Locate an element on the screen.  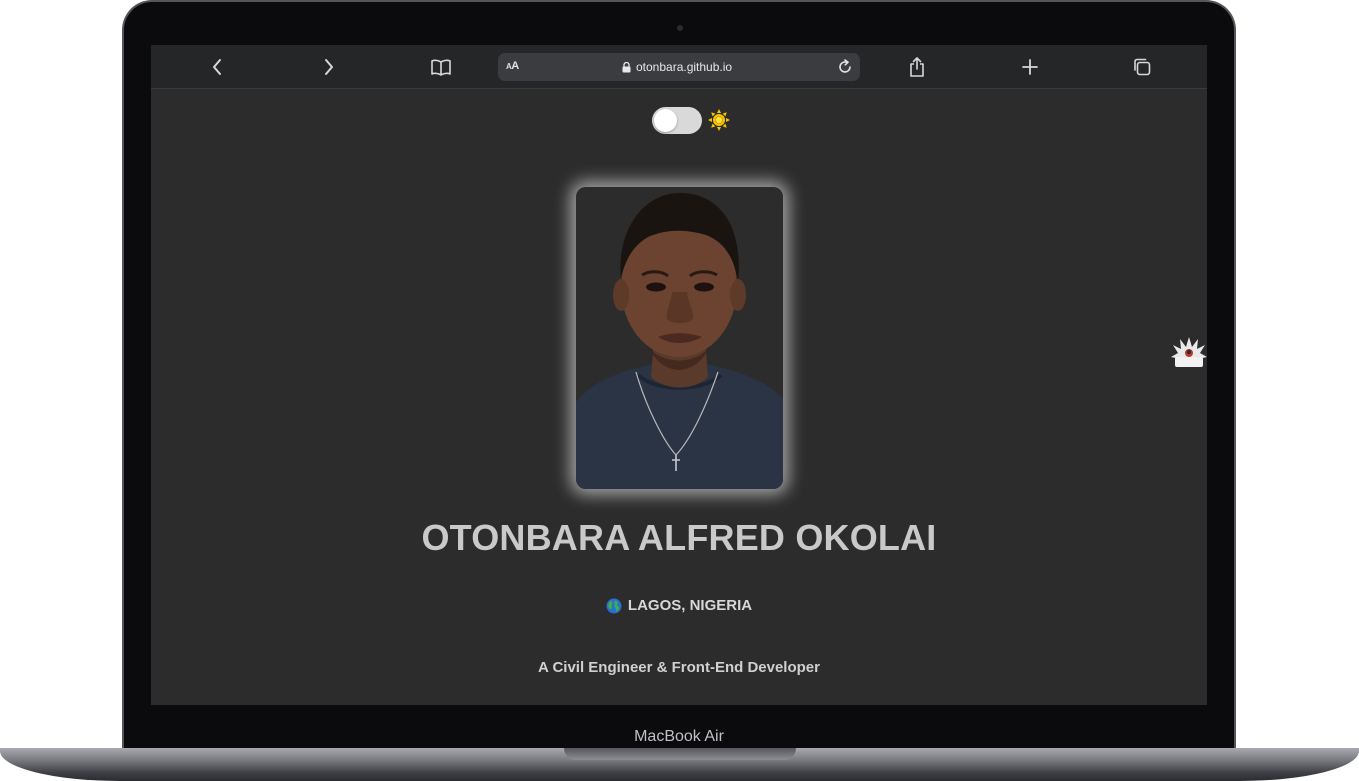
theme-toggle is located at coordinates (677, 120).